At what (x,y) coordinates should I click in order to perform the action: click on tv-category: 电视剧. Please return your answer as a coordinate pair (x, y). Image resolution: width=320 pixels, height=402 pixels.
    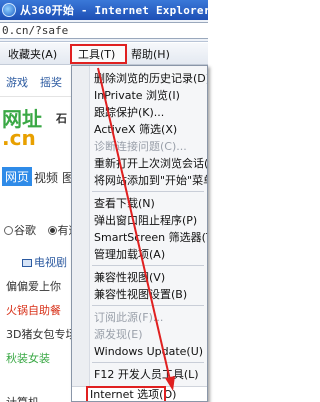
    Looking at the image, I should click on (44, 262).